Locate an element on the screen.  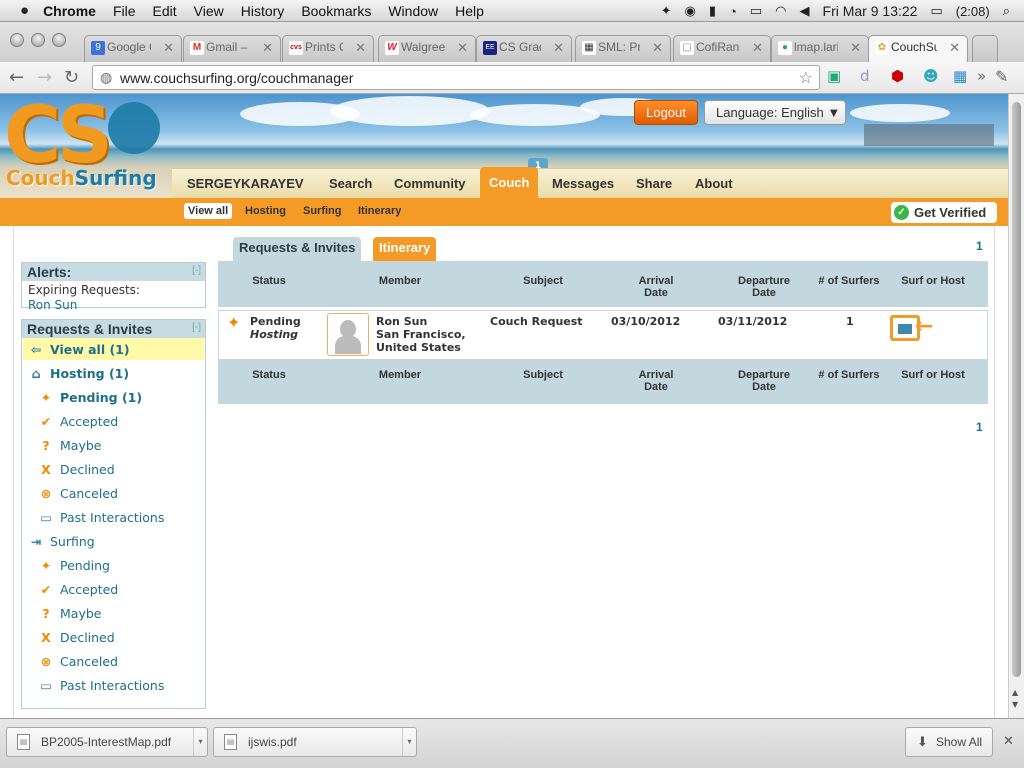
nav-messages: Messages is located at coordinates (583, 184).